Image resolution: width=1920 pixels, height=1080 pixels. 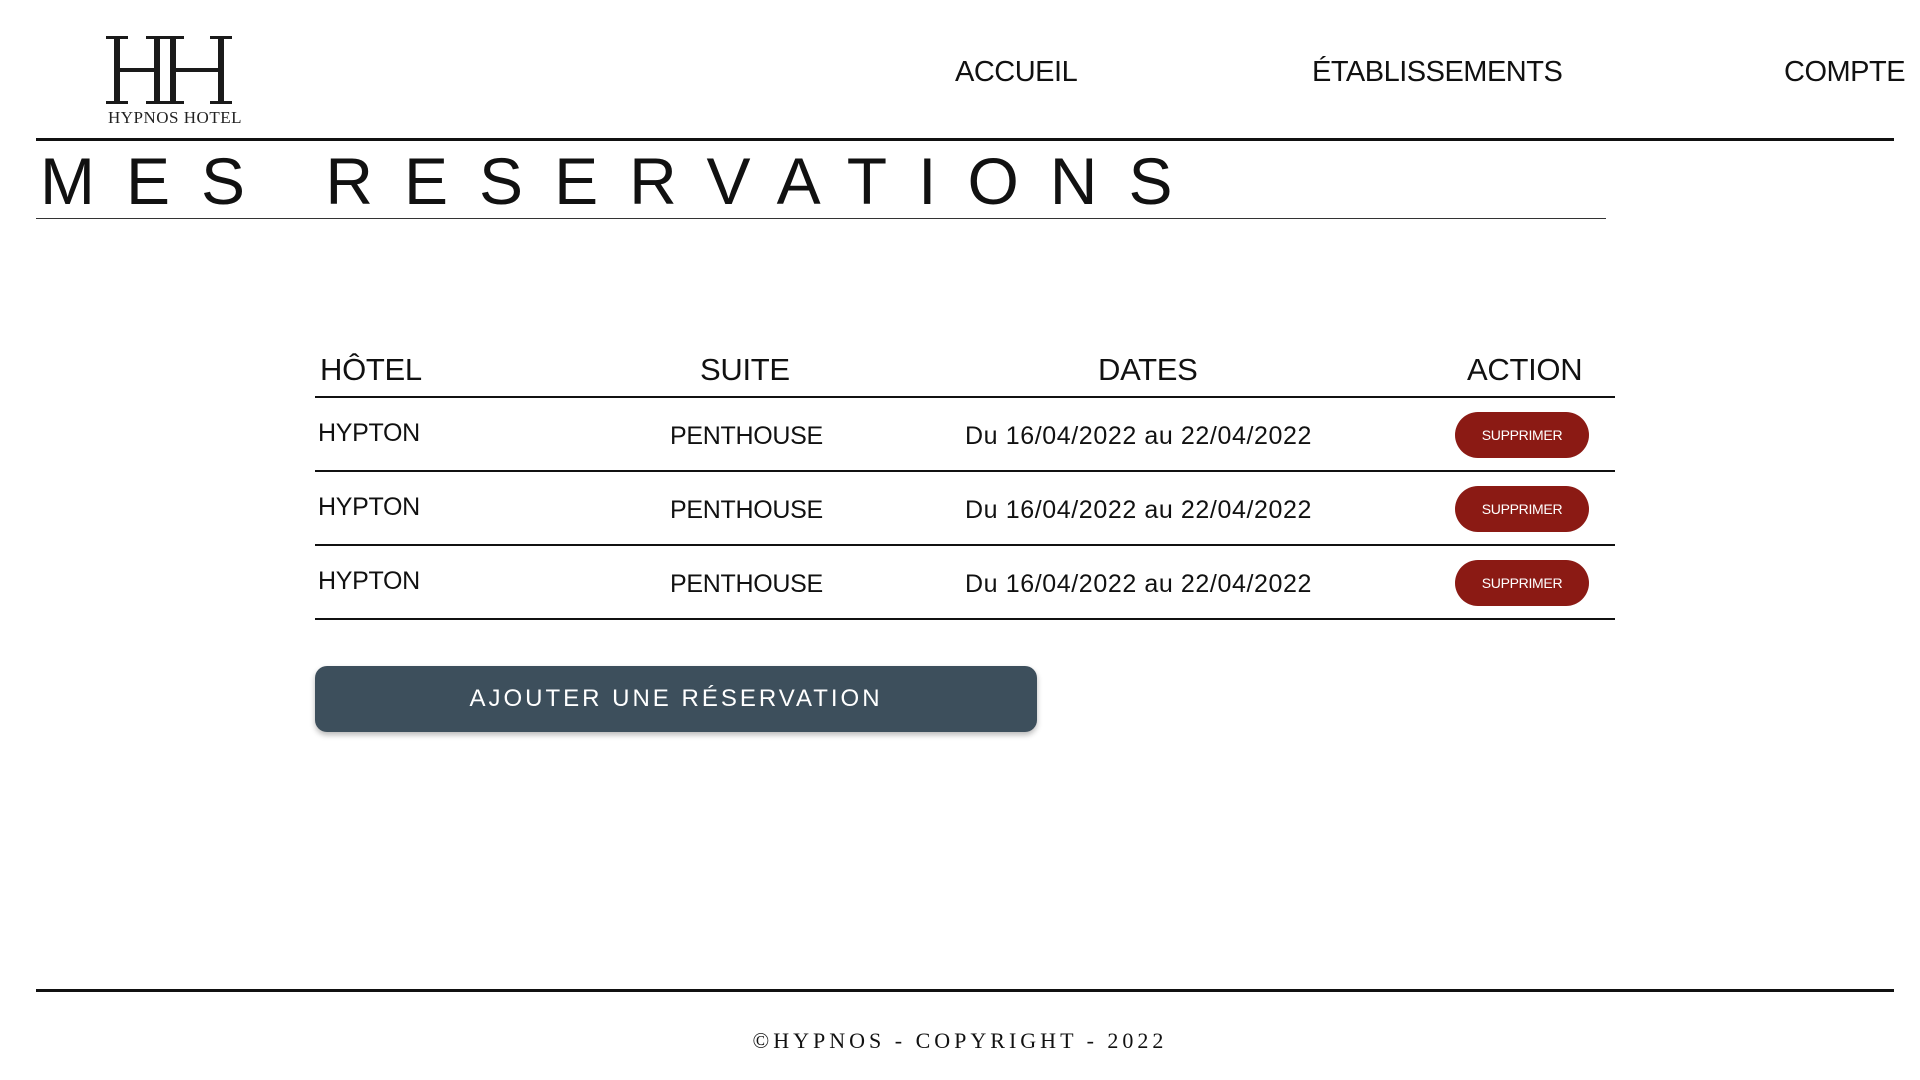 I want to click on nav-link-etablissements: ÉTABLISSEMENTS, so click(x=1437, y=72).